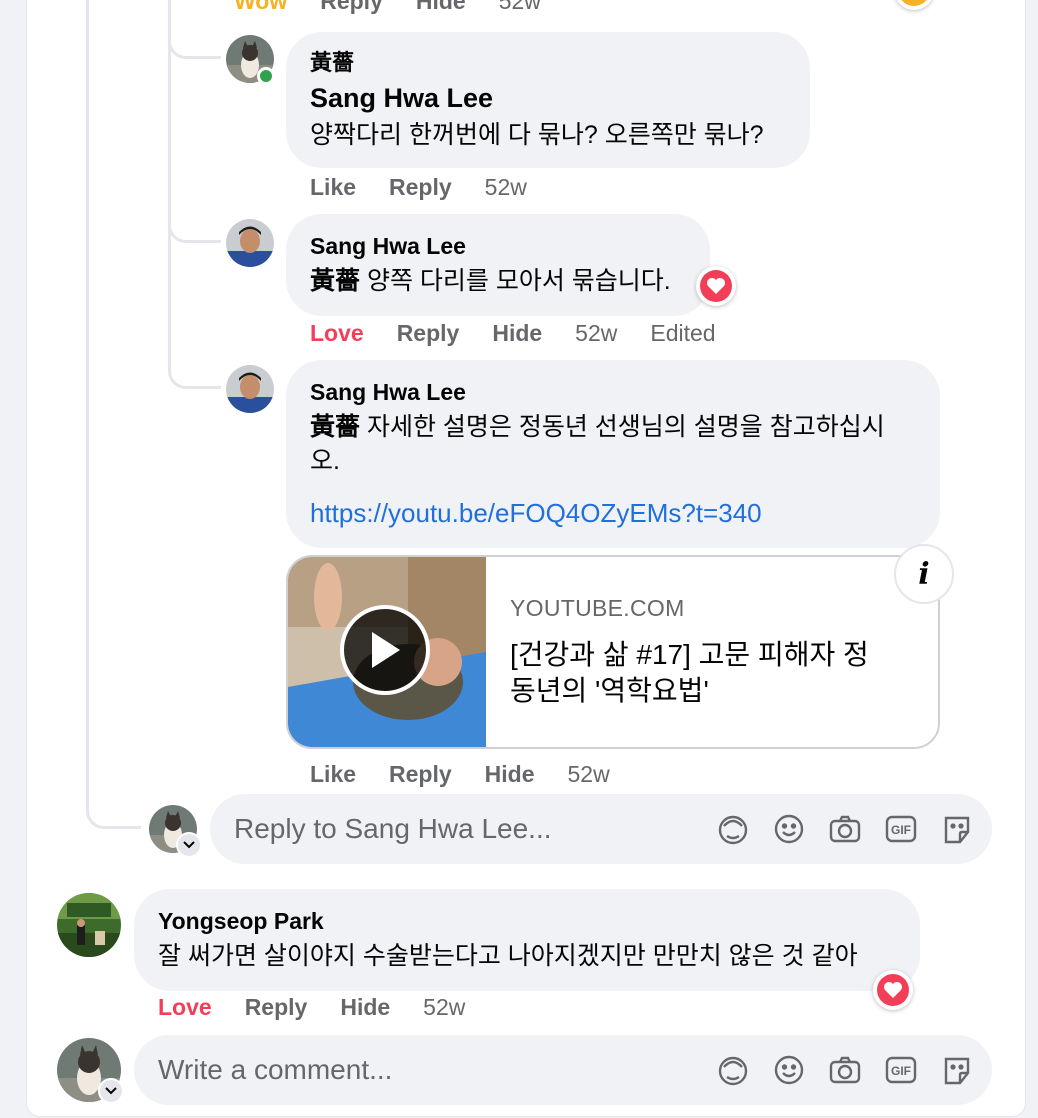  What do you see at coordinates (537, 135) in the screenshot?
I see `comment-text: 양짝다리 한꺼번에 다 묶나? 오른쪽만 묶나?` at bounding box center [537, 135].